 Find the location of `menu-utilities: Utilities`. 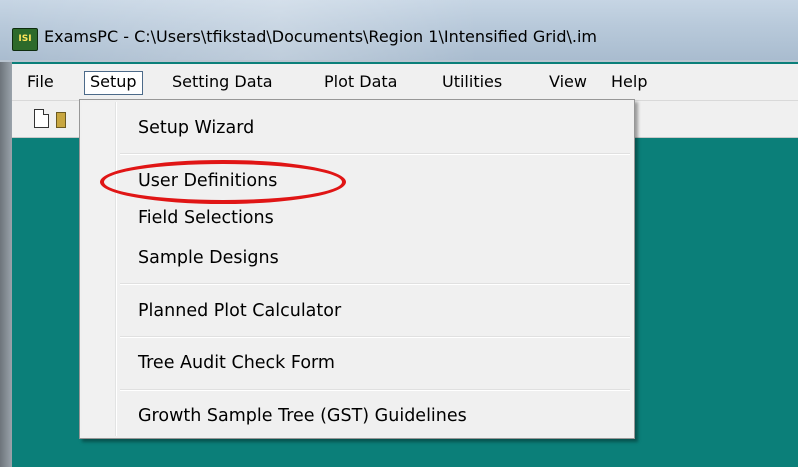

menu-utilities: Utilities is located at coordinates (472, 82).